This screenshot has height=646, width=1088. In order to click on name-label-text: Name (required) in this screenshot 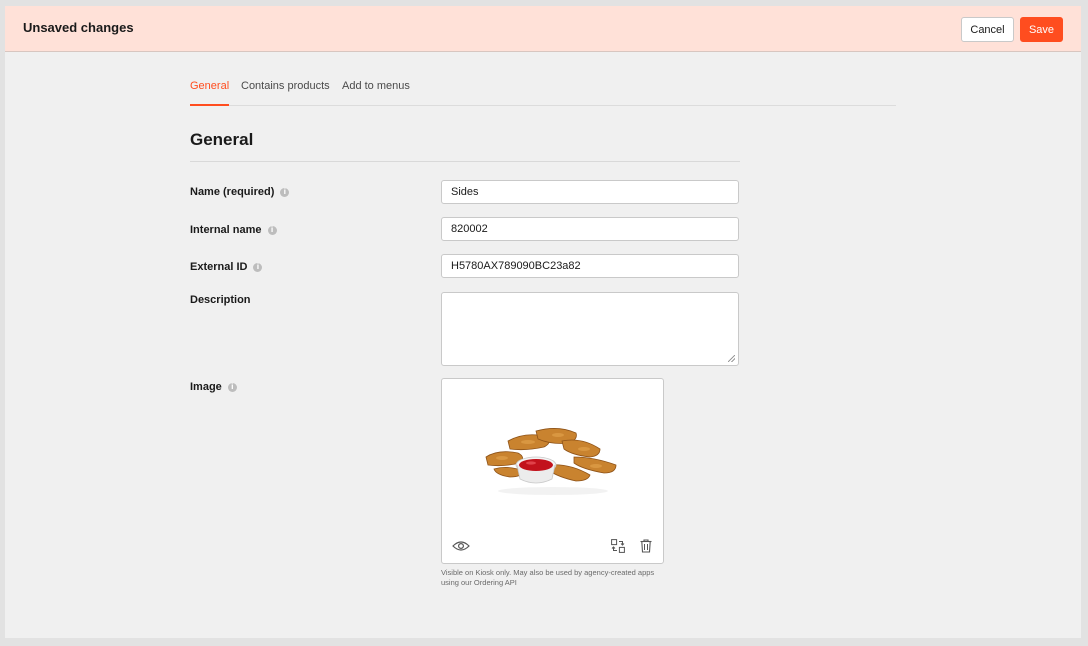, I will do `click(232, 192)`.